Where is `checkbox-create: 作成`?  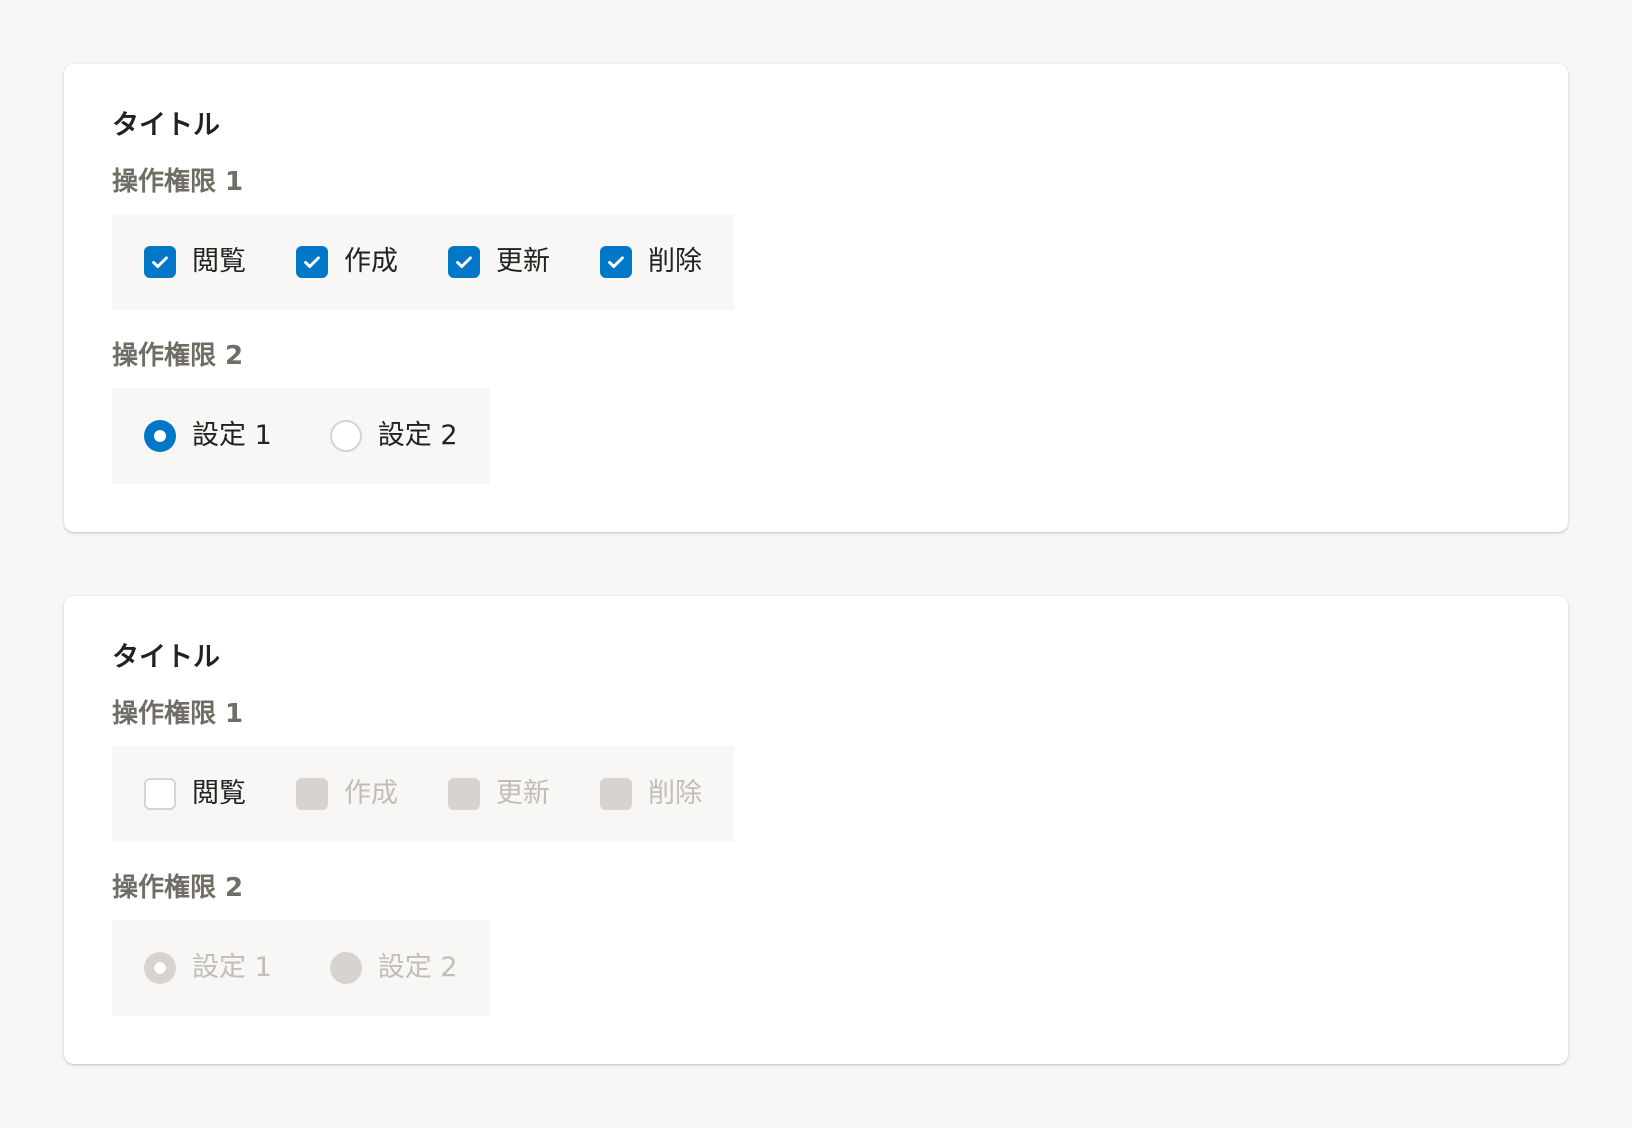 checkbox-create: 作成 is located at coordinates (347, 262).